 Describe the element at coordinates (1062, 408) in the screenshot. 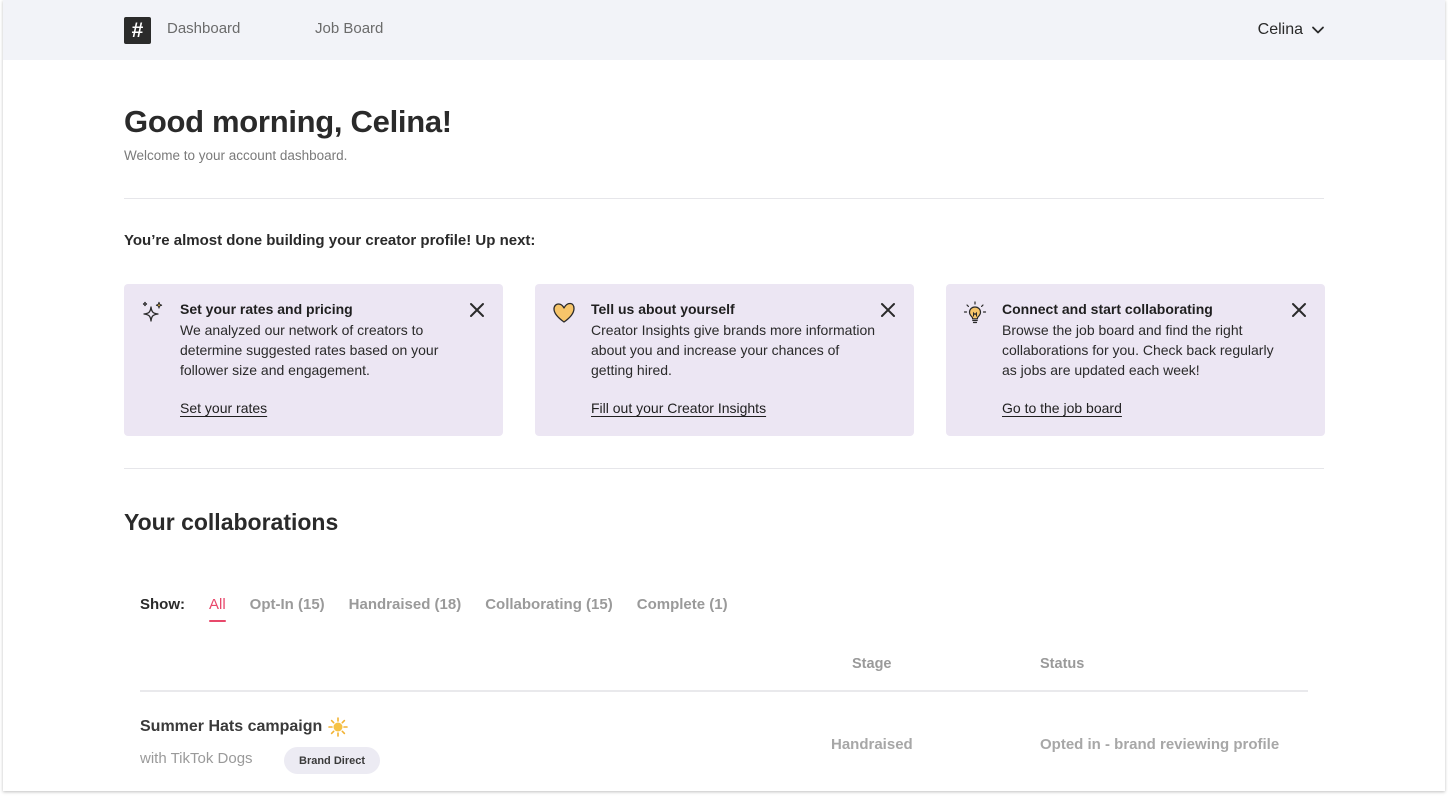

I see `job-board-link: Go to the job board` at that location.